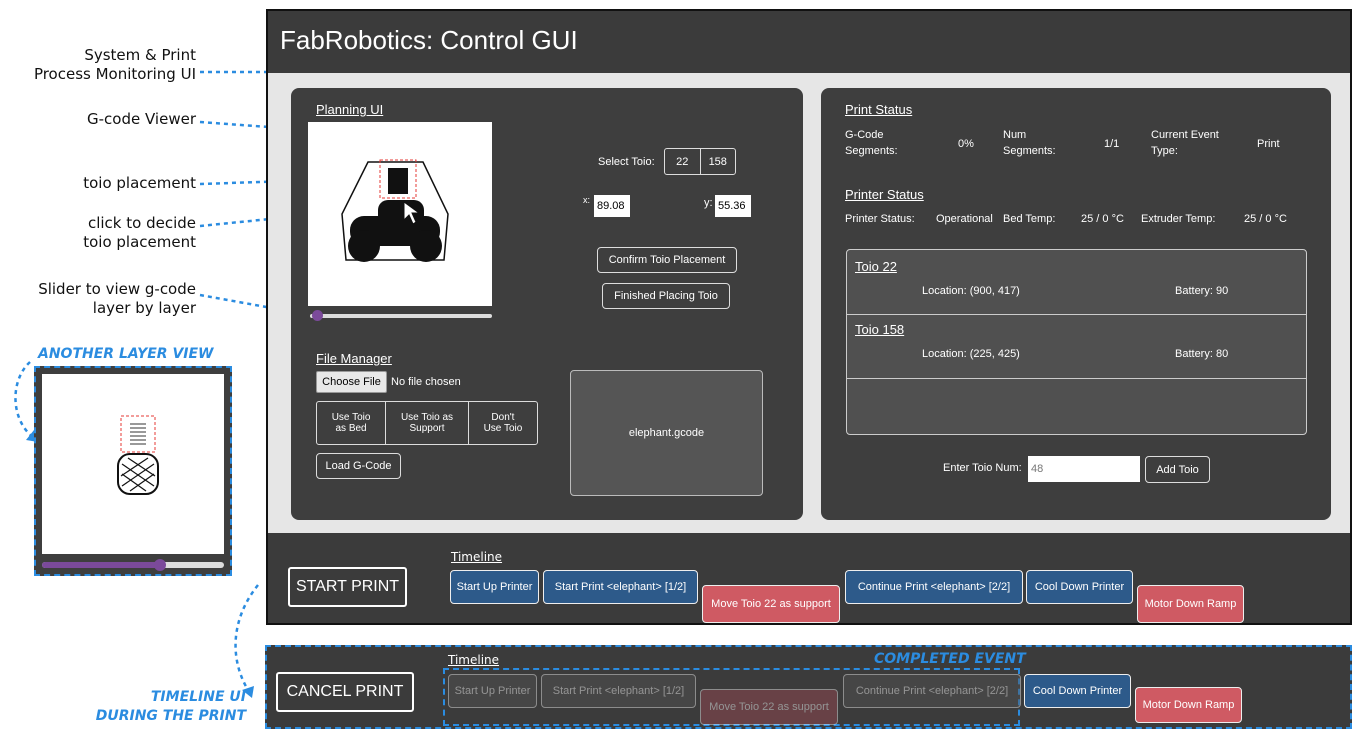 The width and height of the screenshot is (1355, 729). Describe the element at coordinates (474, 660) in the screenshot. I see `timeline-label-during-print: Timeline` at that location.